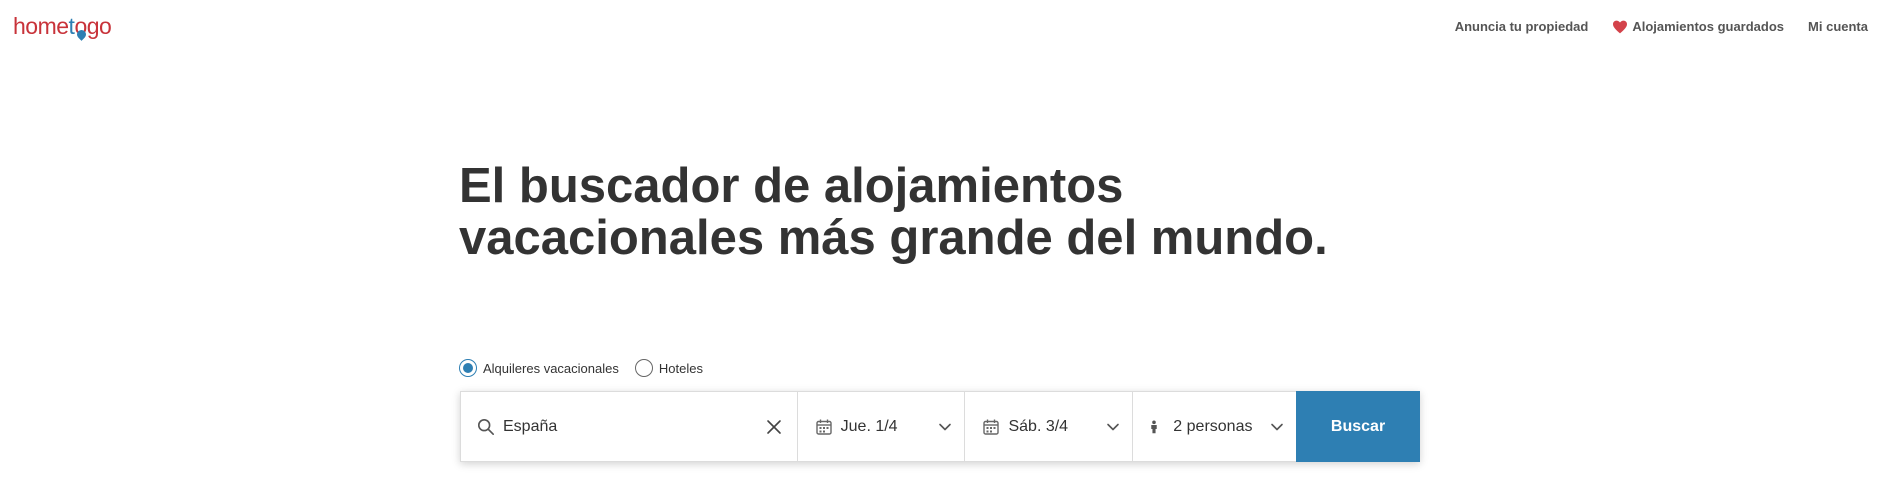  I want to click on checkin-date-value: Jue. 1/4, so click(869, 426).